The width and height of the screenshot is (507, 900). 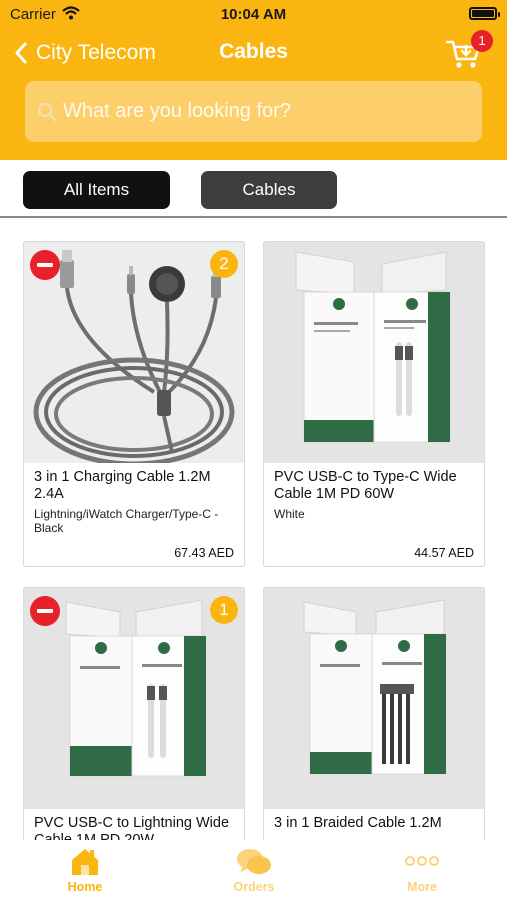 I want to click on battery-icon, so click(x=484, y=13).